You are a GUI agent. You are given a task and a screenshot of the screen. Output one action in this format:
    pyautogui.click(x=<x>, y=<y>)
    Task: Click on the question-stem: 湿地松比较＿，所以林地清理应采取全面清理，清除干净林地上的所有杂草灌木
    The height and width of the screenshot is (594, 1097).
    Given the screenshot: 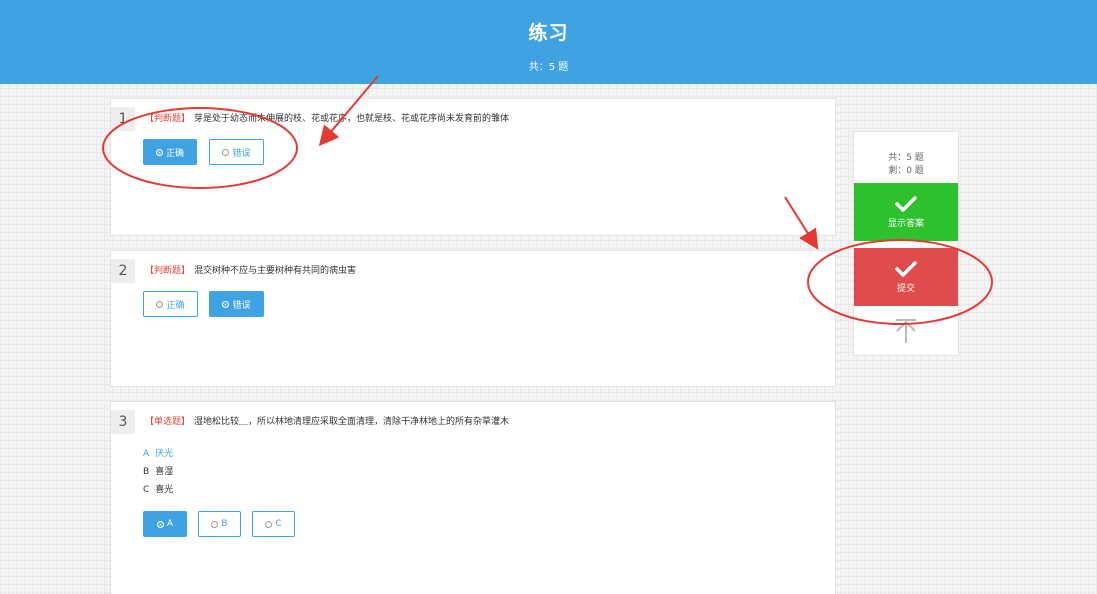 What is the action you would take?
    pyautogui.click(x=352, y=422)
    